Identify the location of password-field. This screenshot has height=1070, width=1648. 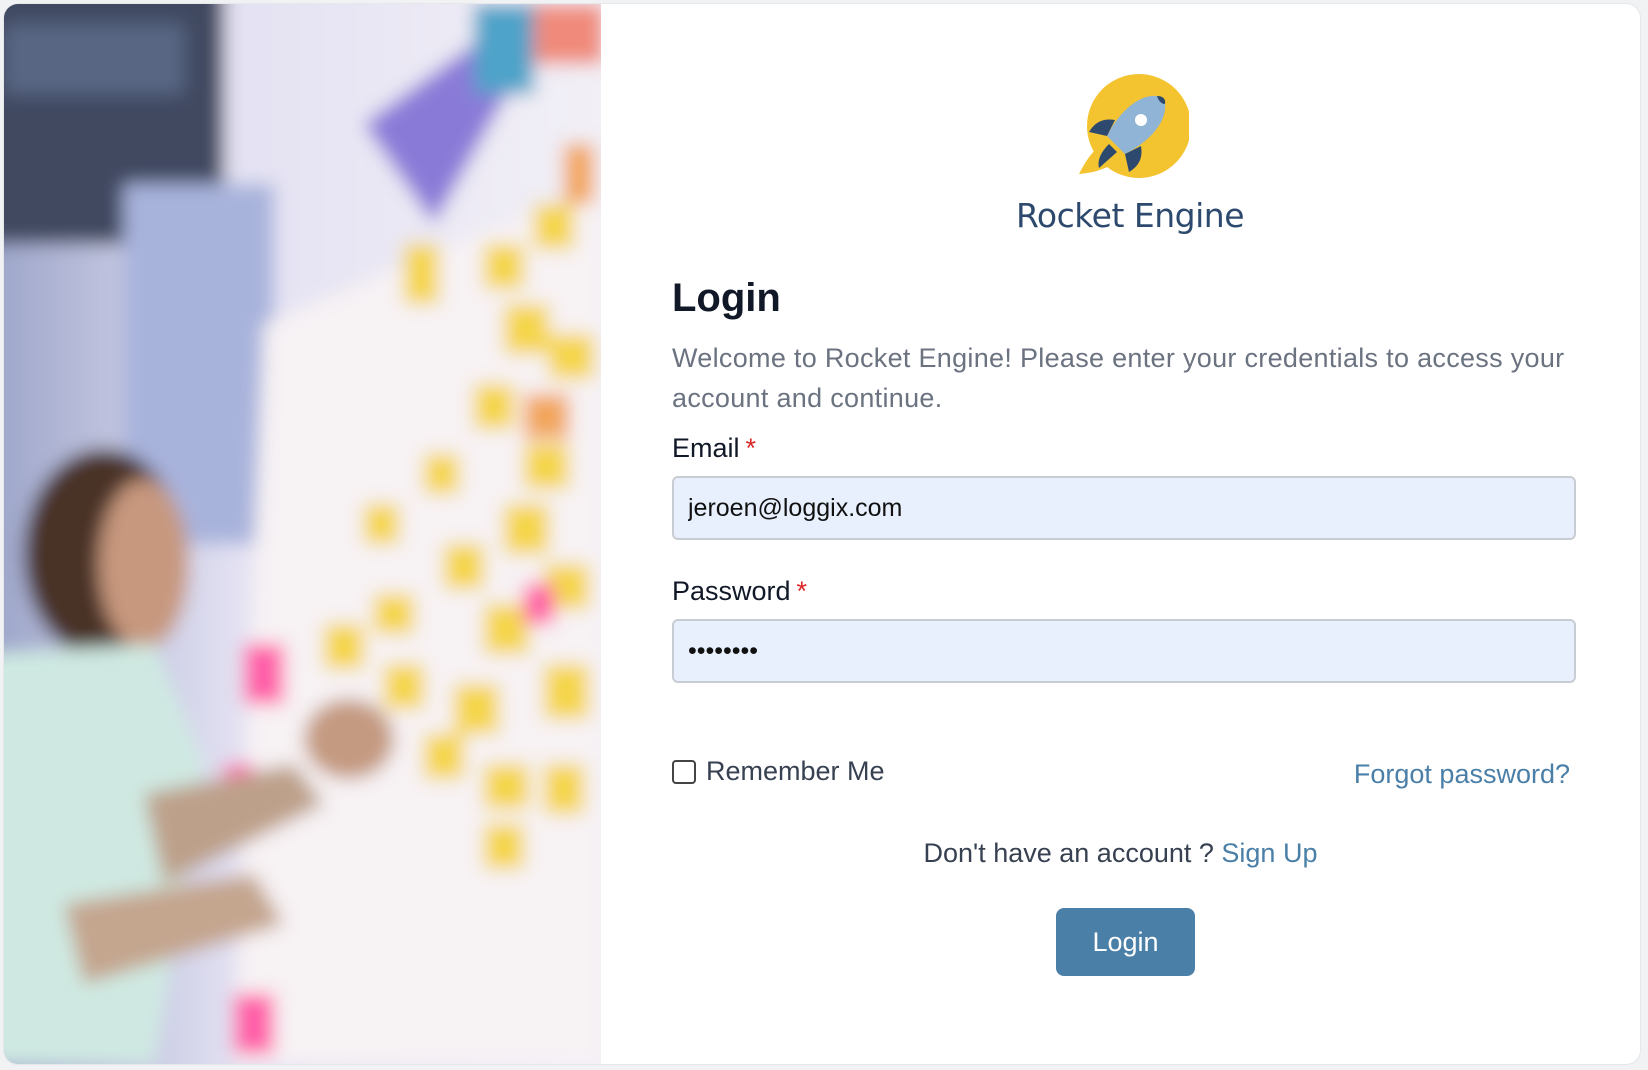
(1124, 651).